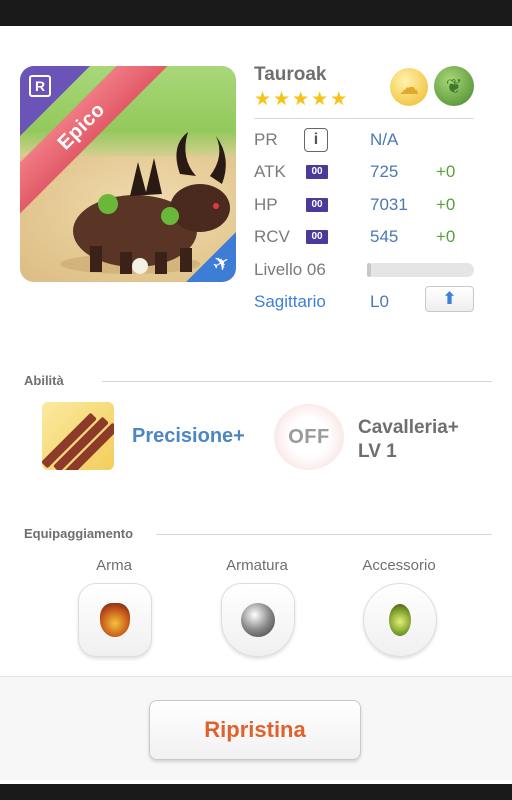 The image size is (512, 800). I want to click on stat-label: PR, so click(266, 139).